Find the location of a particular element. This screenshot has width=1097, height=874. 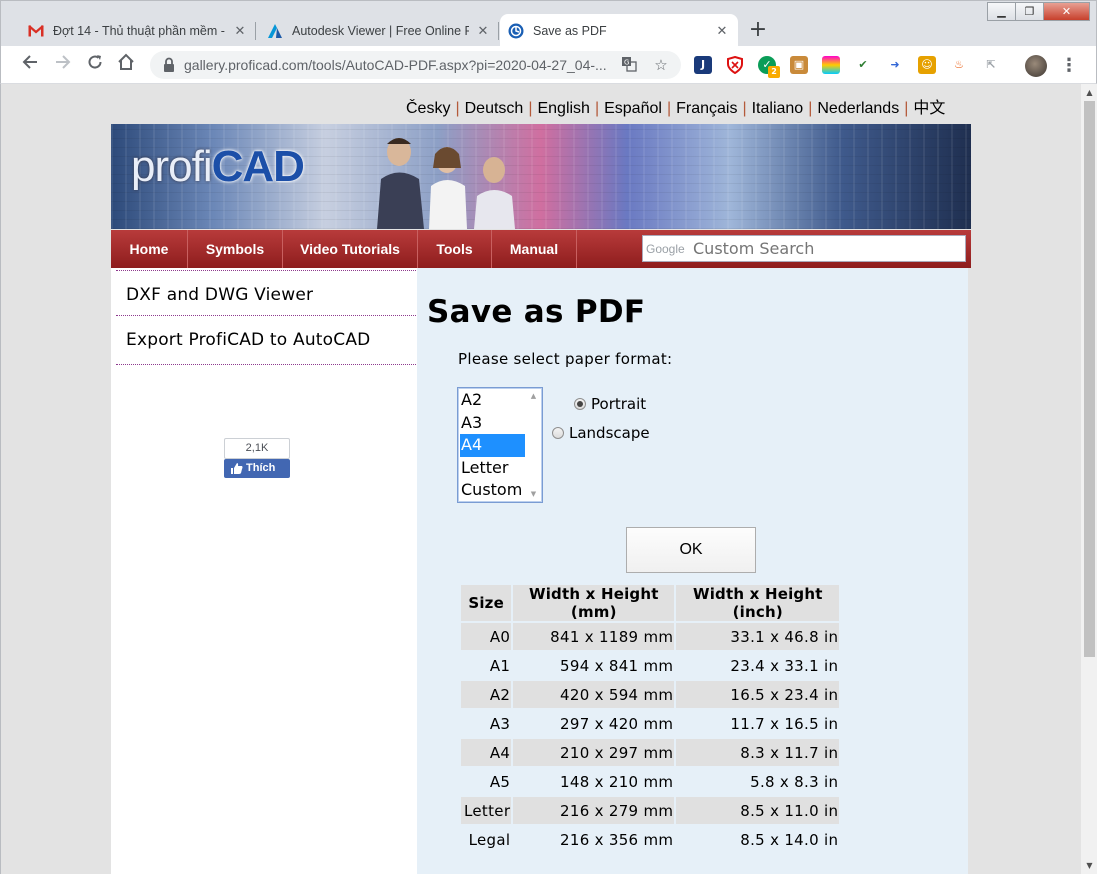

listbox-scrollbar: ▲ ▼ is located at coordinates (533, 445).